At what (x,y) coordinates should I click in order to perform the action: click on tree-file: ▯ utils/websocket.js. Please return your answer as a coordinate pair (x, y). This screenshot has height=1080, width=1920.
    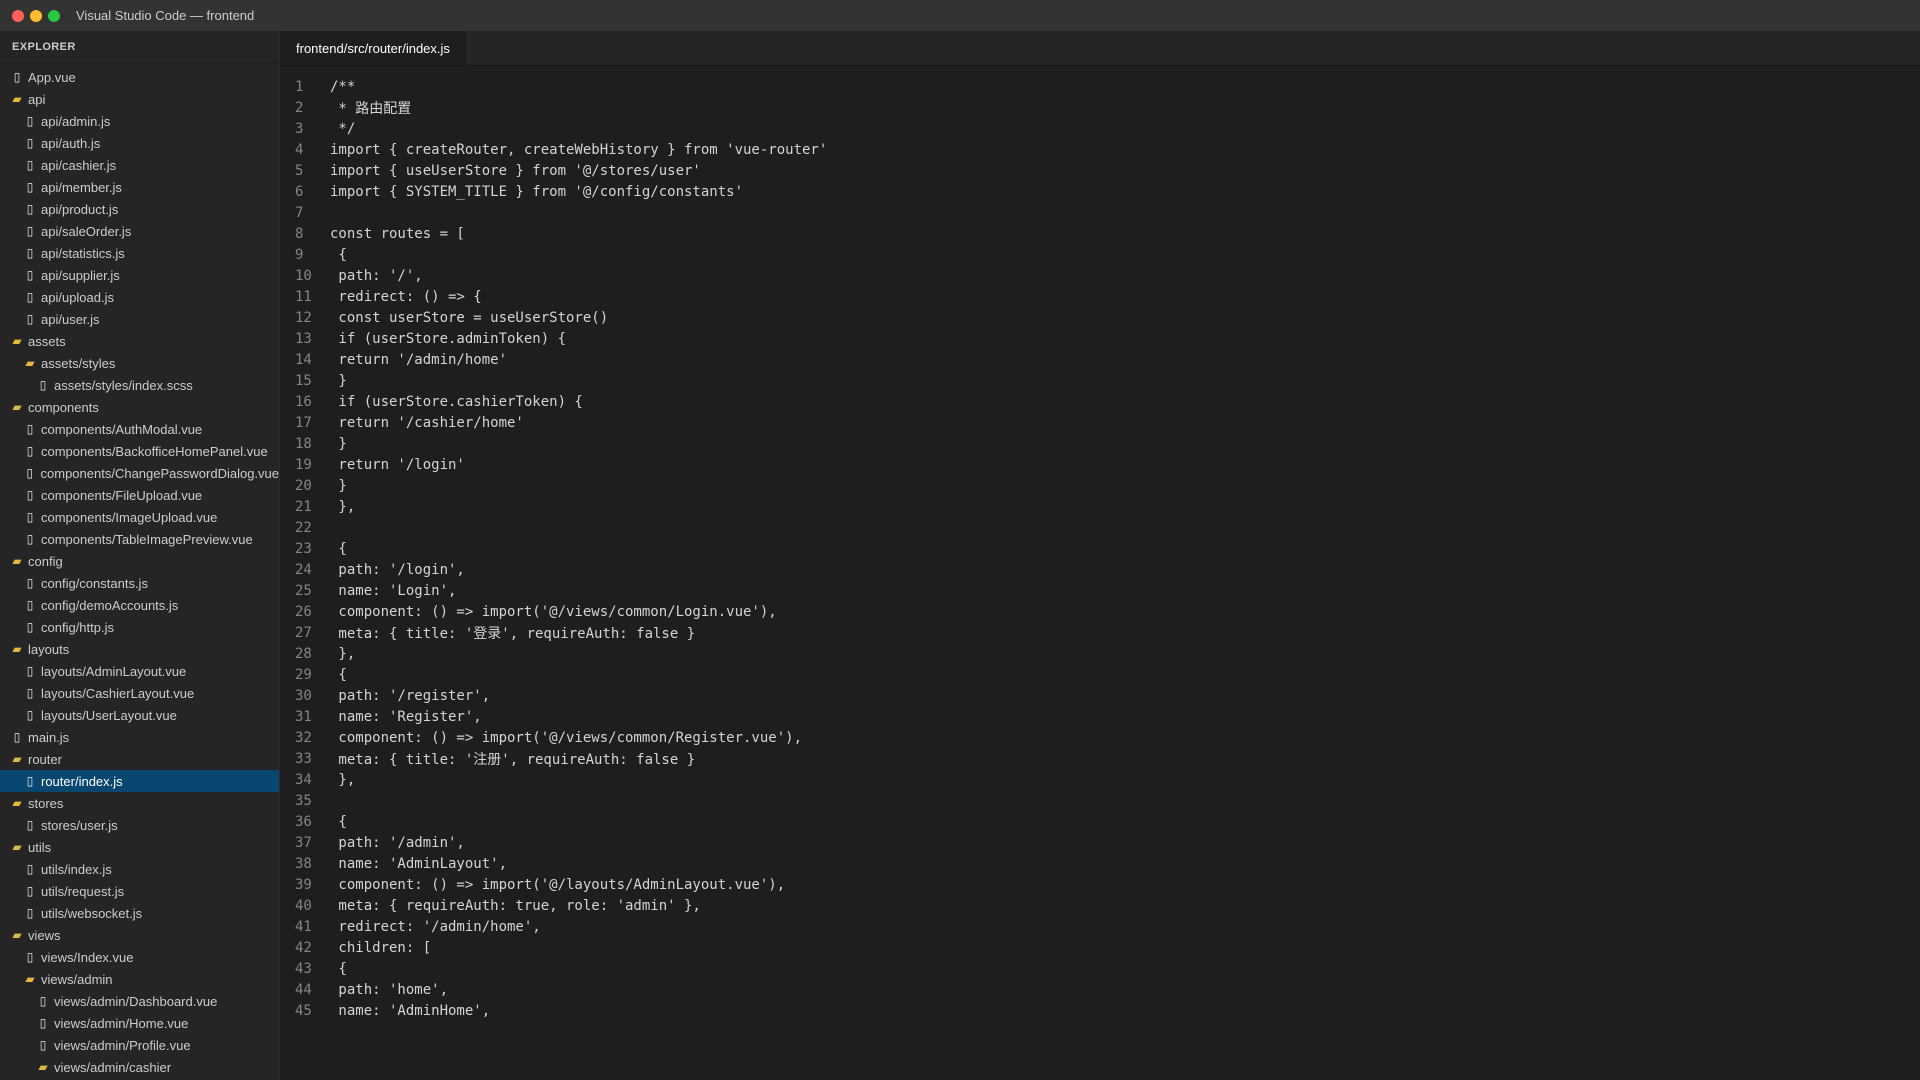
    Looking at the image, I should click on (139, 913).